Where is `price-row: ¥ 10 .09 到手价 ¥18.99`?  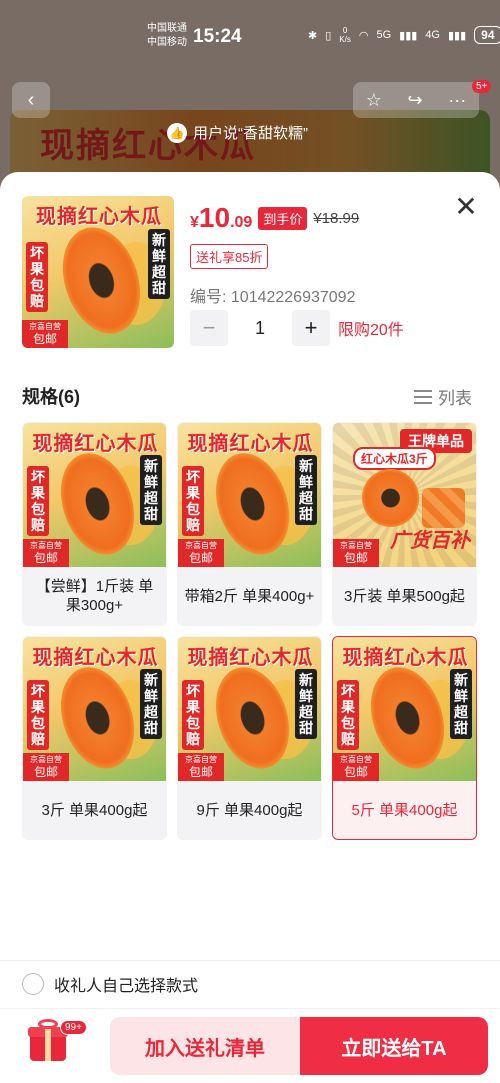 price-row: ¥ 10 .09 到手价 ¥18.99 is located at coordinates (274, 218).